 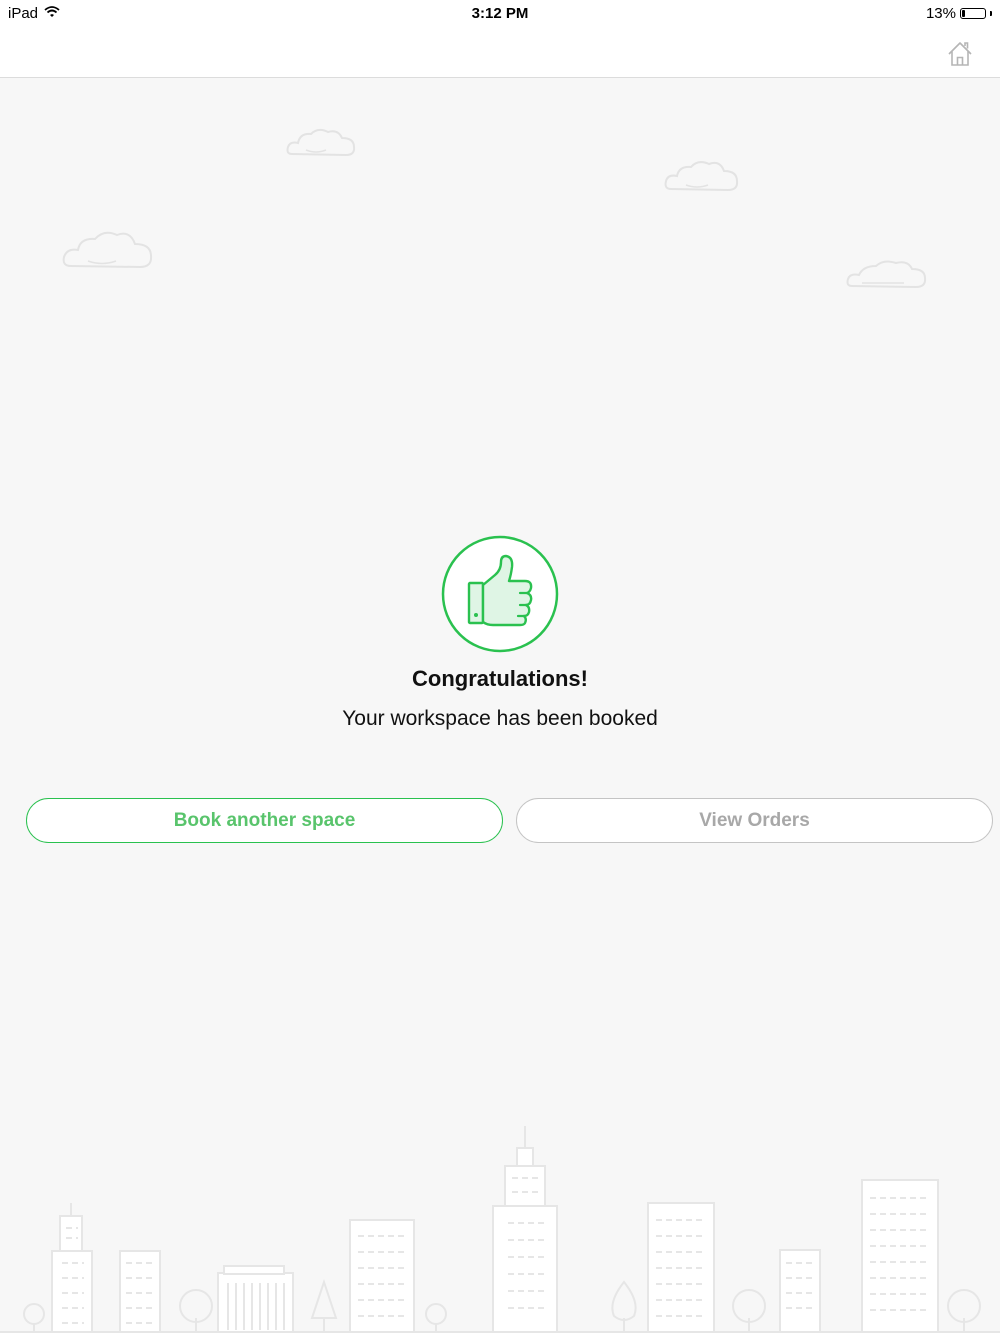 I want to click on book-another-space-button: Book another space, so click(x=264, y=820).